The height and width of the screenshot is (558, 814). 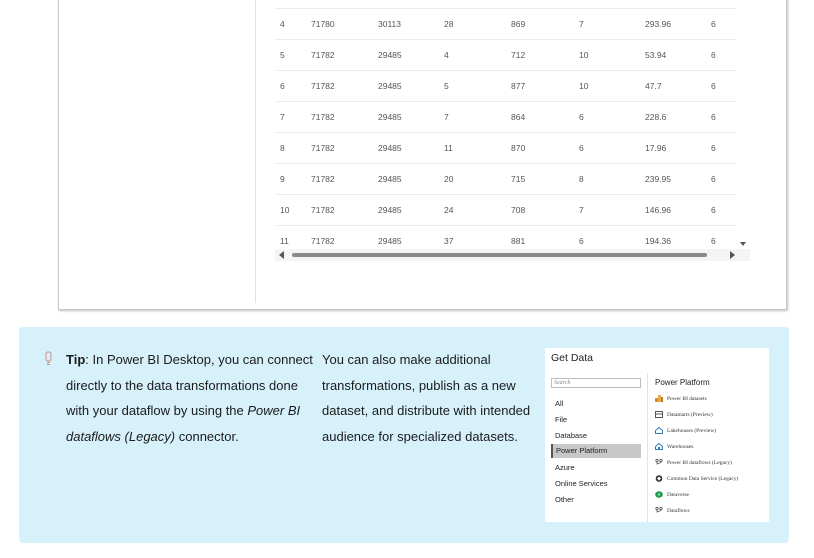 What do you see at coordinates (518, 86) in the screenshot?
I see `cell: 877` at bounding box center [518, 86].